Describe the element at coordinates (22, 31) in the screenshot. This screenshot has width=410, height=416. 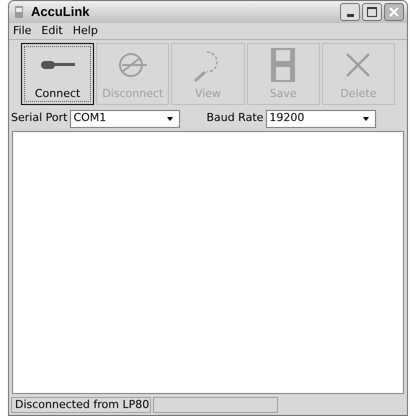
I see `menu-item: File` at that location.